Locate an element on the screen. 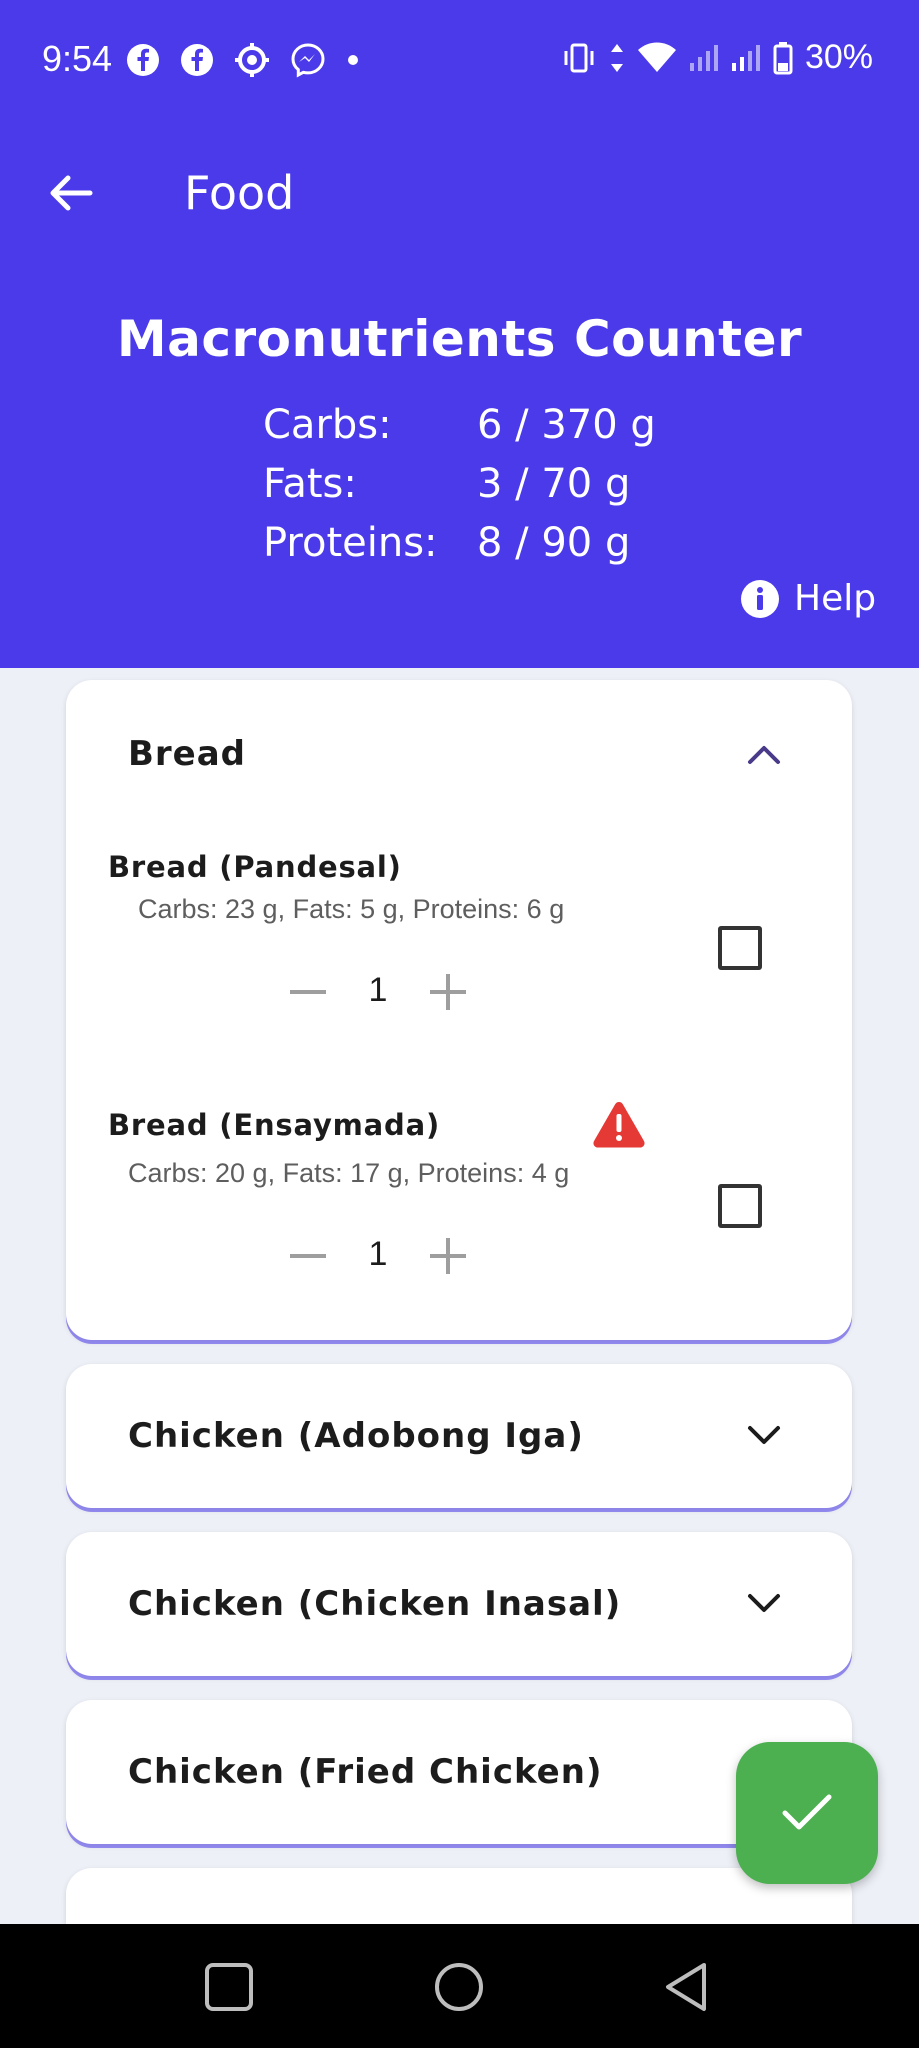 This screenshot has width=919, height=2048. confirm-fab-button is located at coordinates (807, 1813).